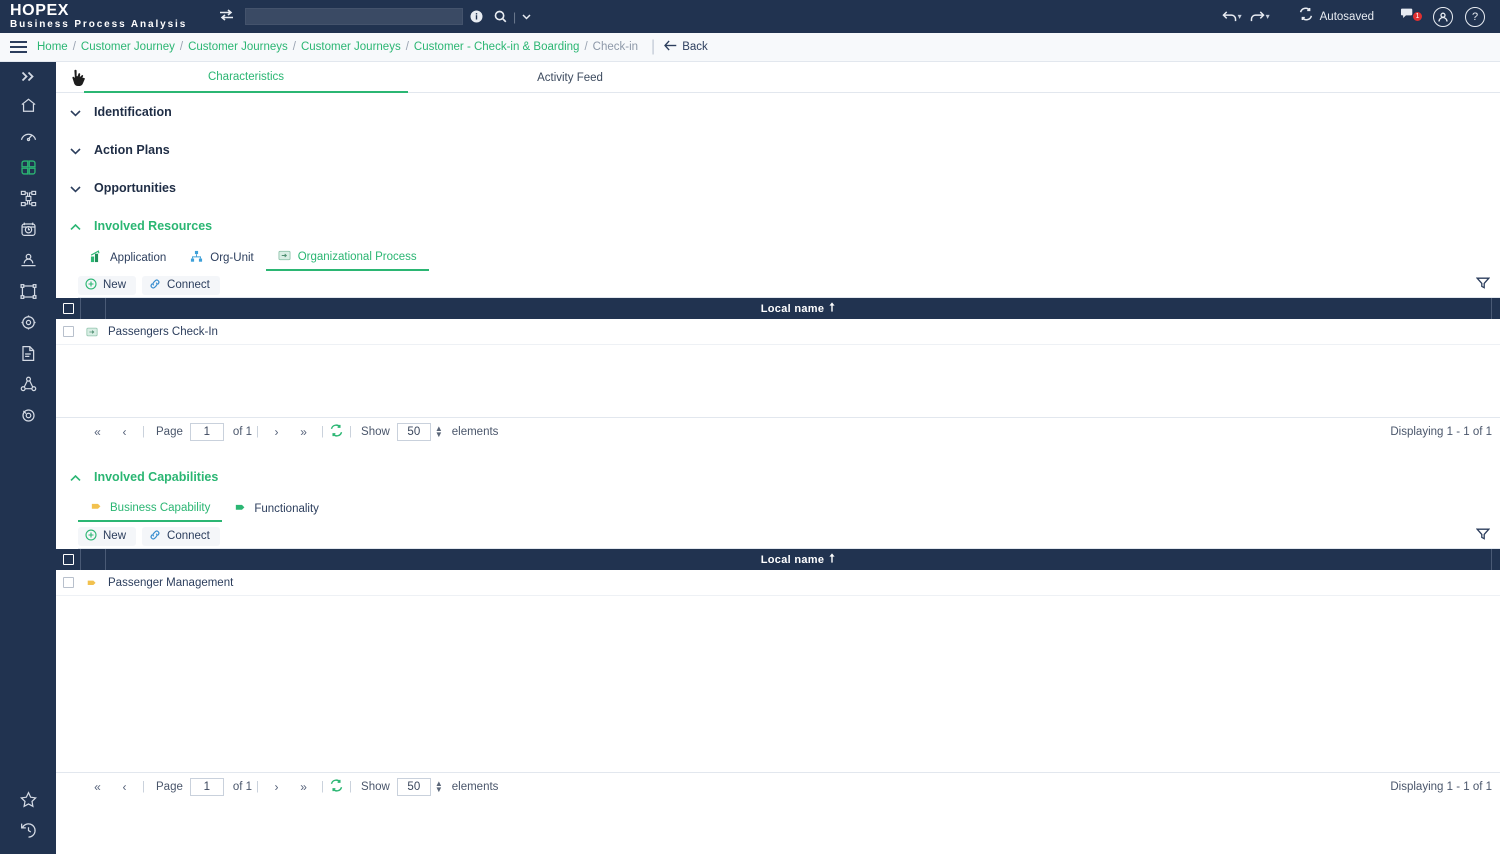 The image size is (1500, 854). What do you see at coordinates (242, 432) in the screenshot?
I see `page-total-label: of 1` at bounding box center [242, 432].